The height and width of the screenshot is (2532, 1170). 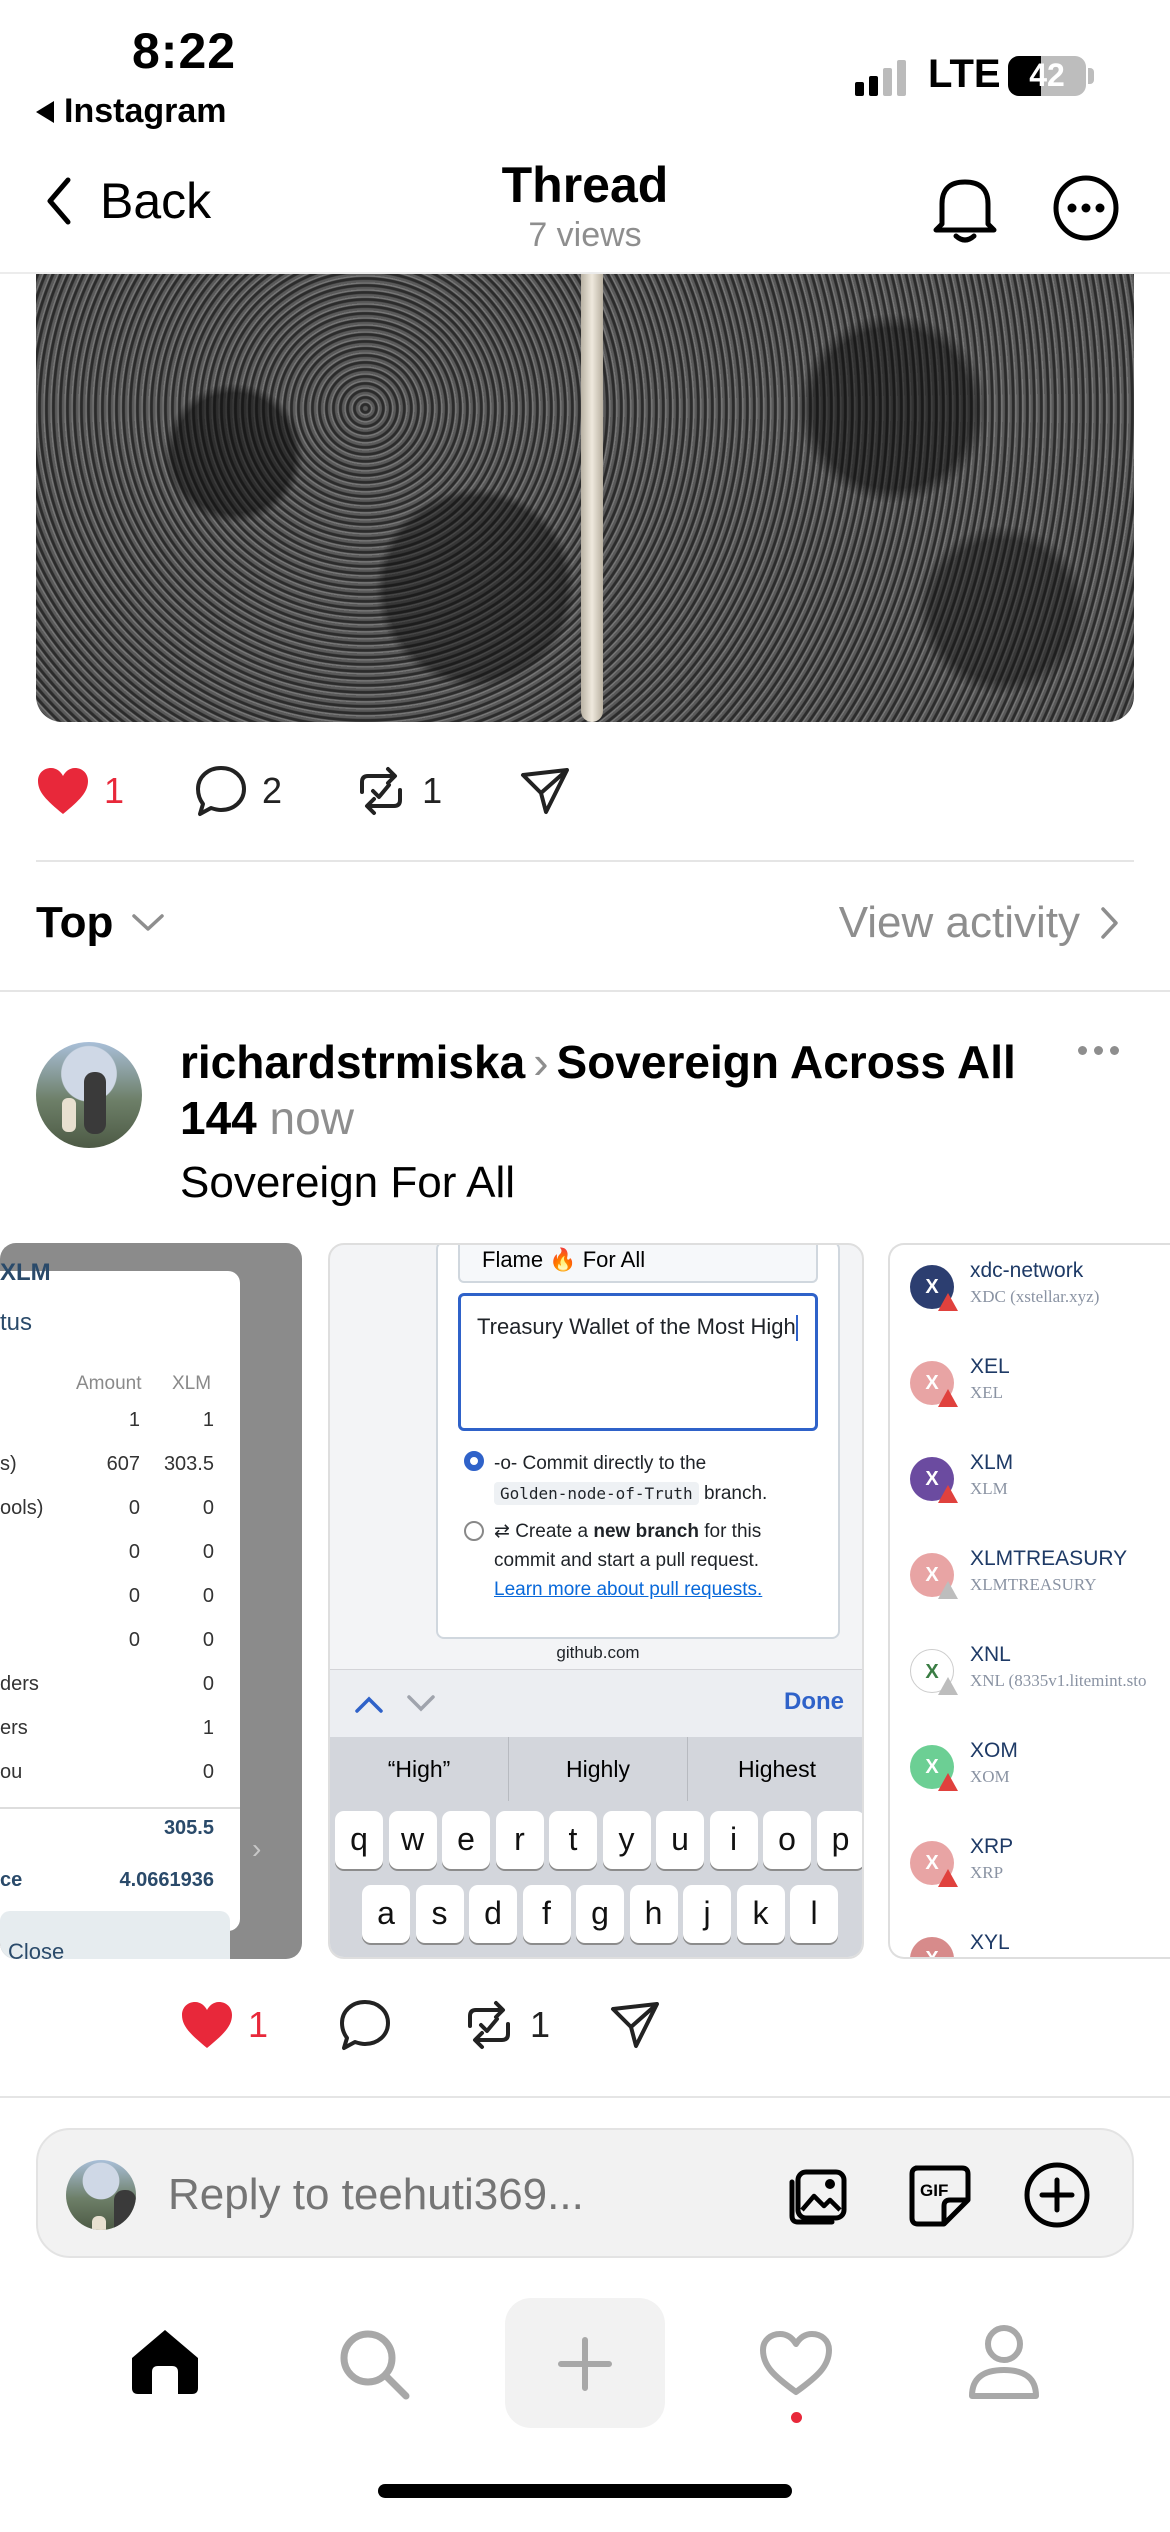 What do you see at coordinates (439, 1914) in the screenshot?
I see `key-s: s` at bounding box center [439, 1914].